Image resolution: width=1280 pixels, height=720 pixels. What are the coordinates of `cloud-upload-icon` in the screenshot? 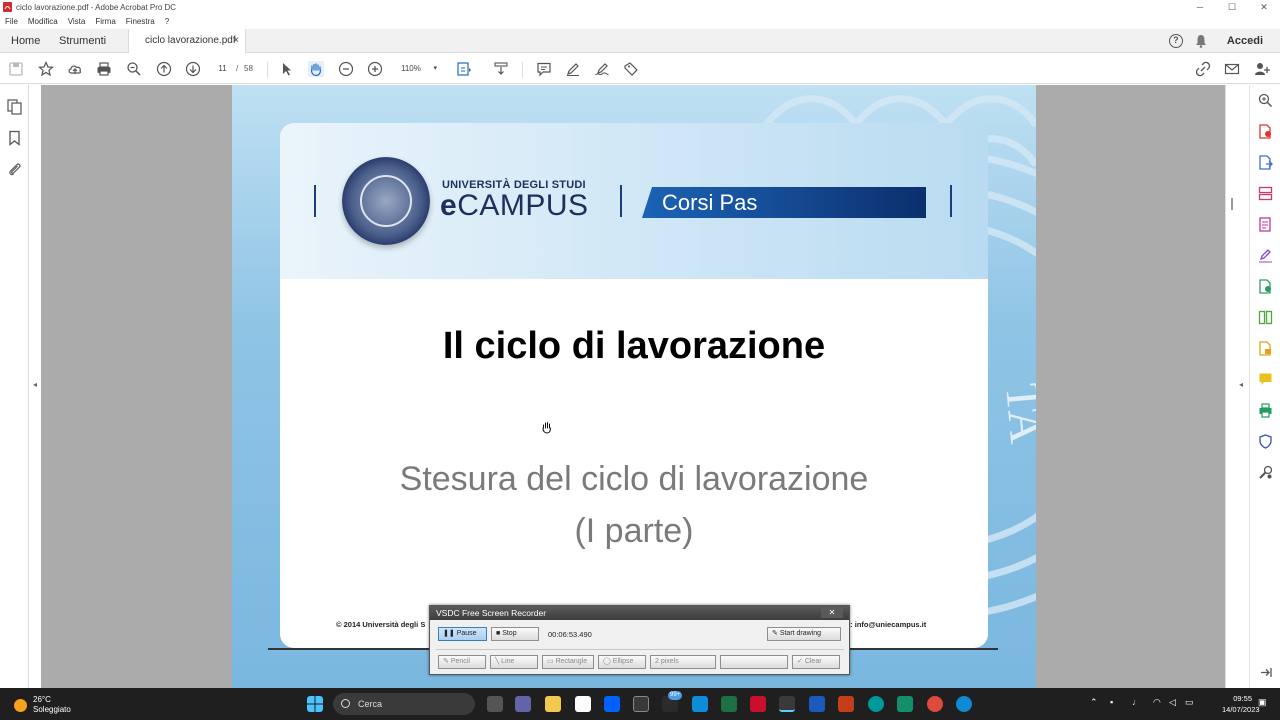 It's located at (75, 69).